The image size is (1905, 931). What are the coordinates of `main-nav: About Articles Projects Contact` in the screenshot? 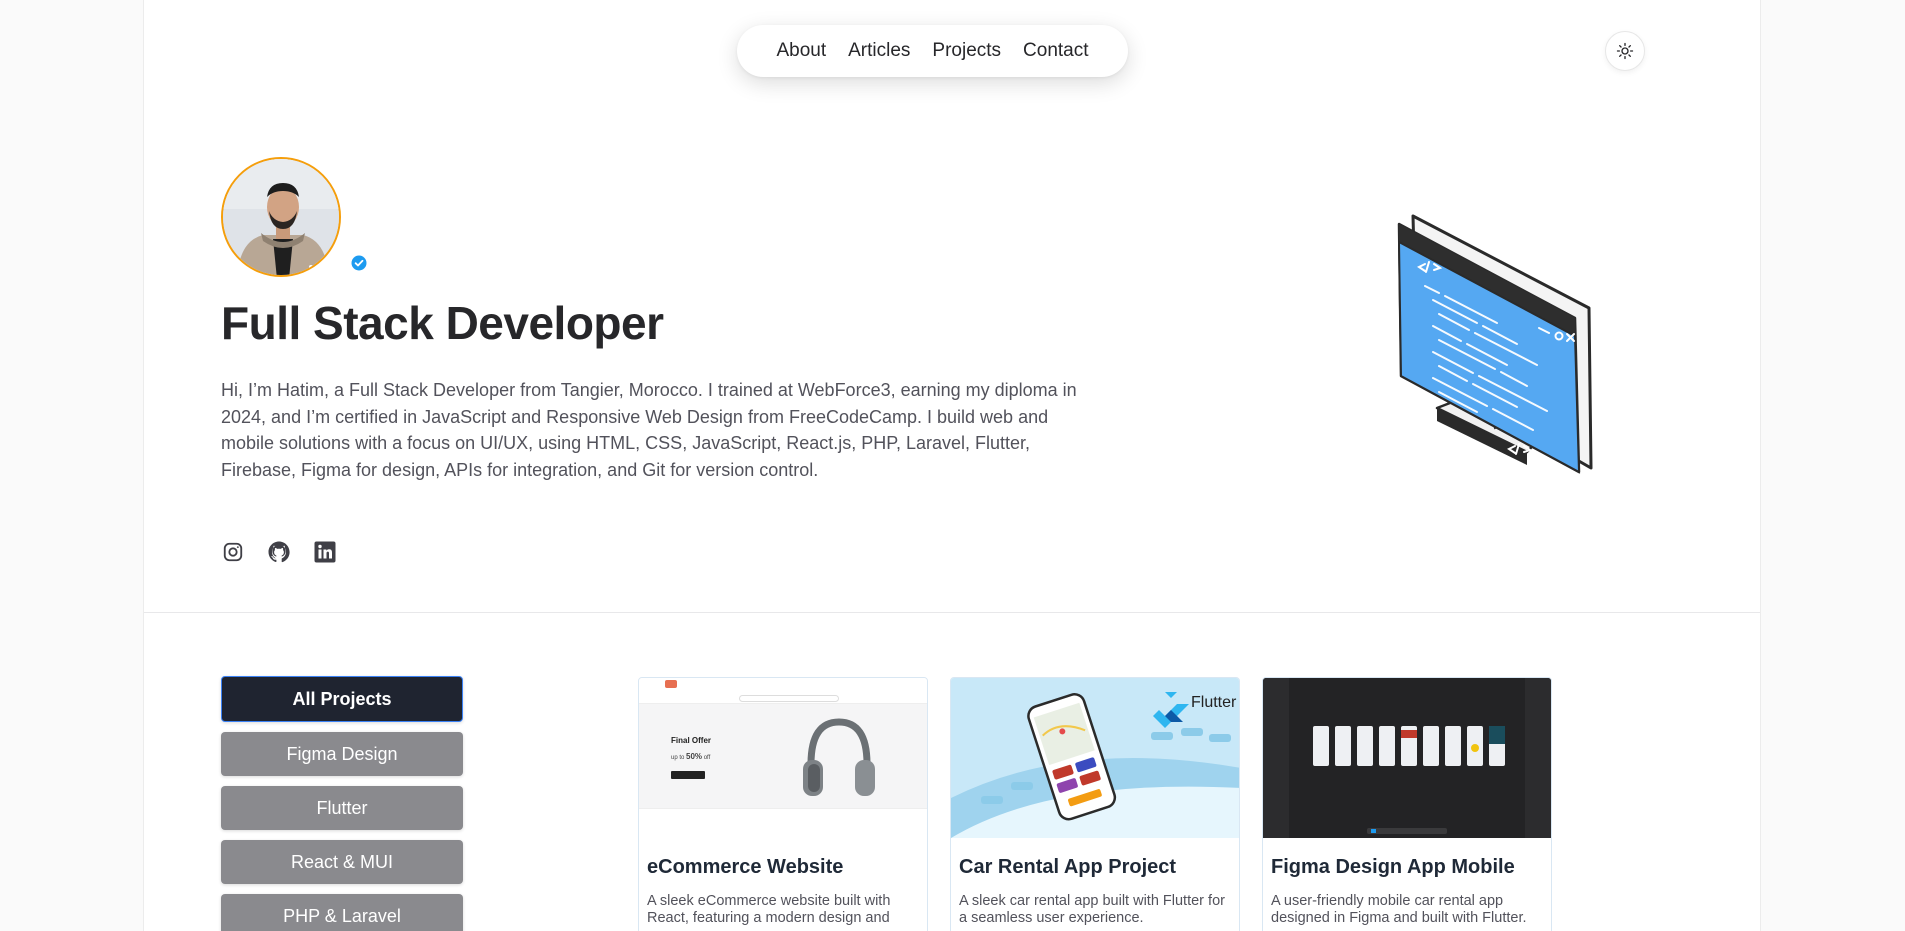 It's located at (932, 51).